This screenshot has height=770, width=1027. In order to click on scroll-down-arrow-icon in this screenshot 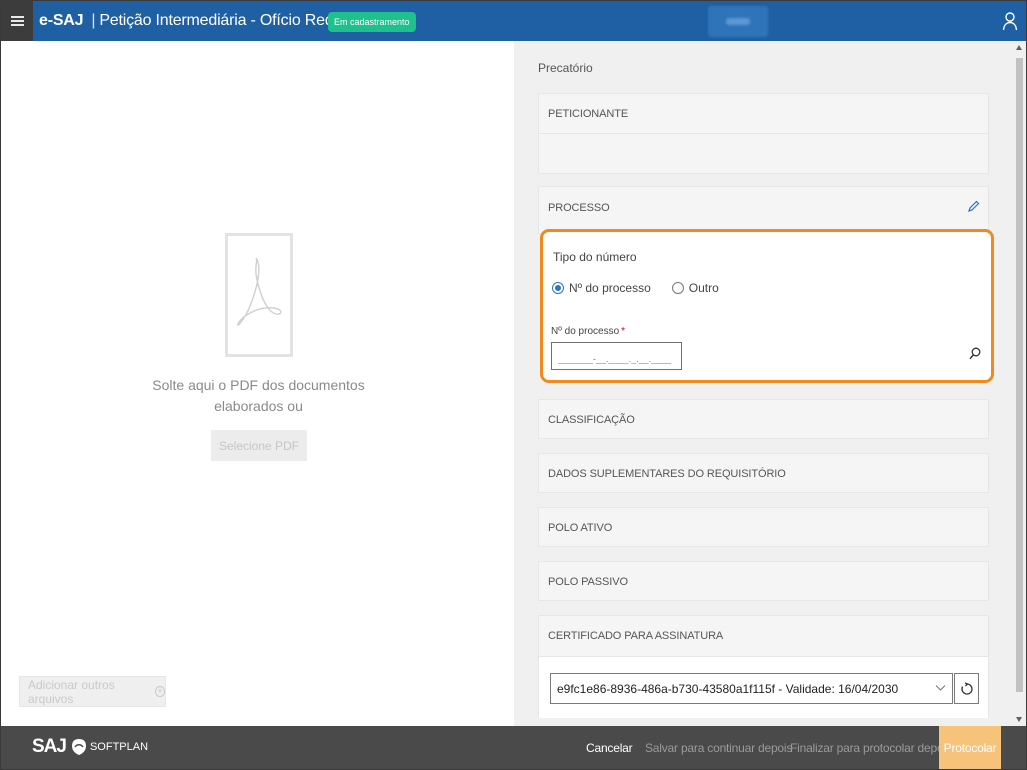, I will do `click(1019, 719)`.